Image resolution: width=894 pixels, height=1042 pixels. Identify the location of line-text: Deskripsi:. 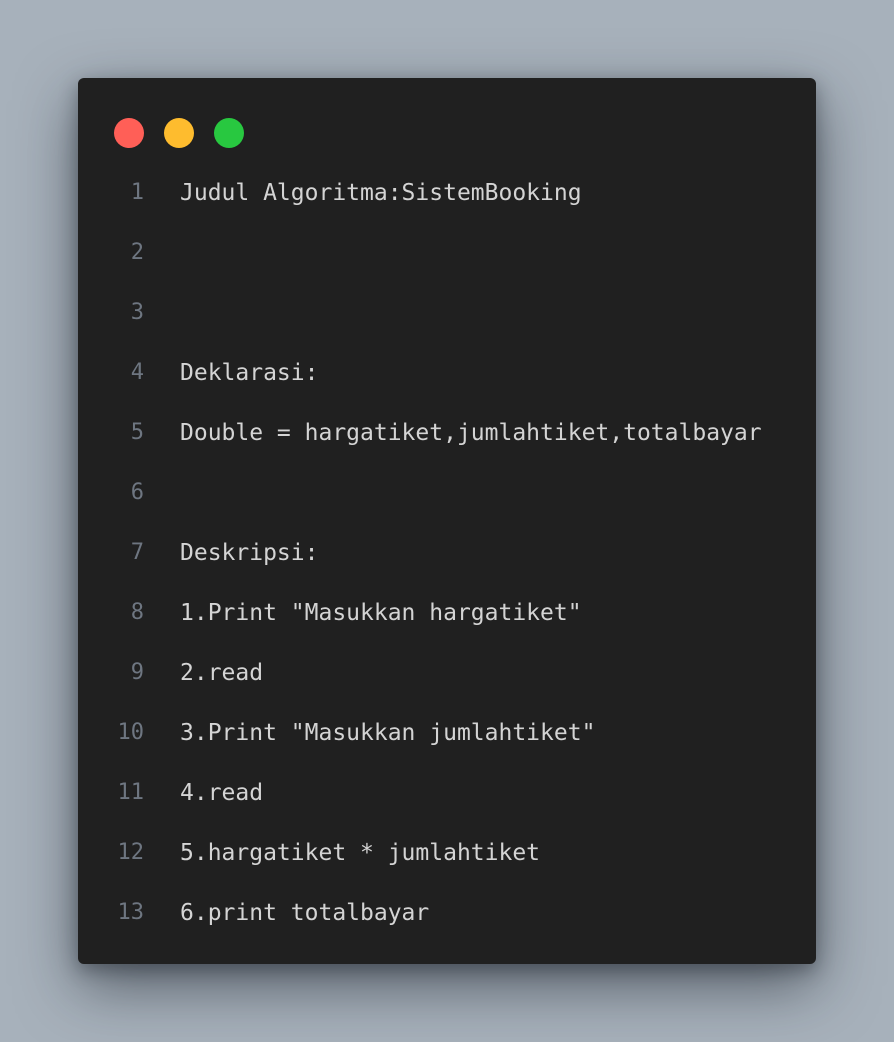
(249, 553).